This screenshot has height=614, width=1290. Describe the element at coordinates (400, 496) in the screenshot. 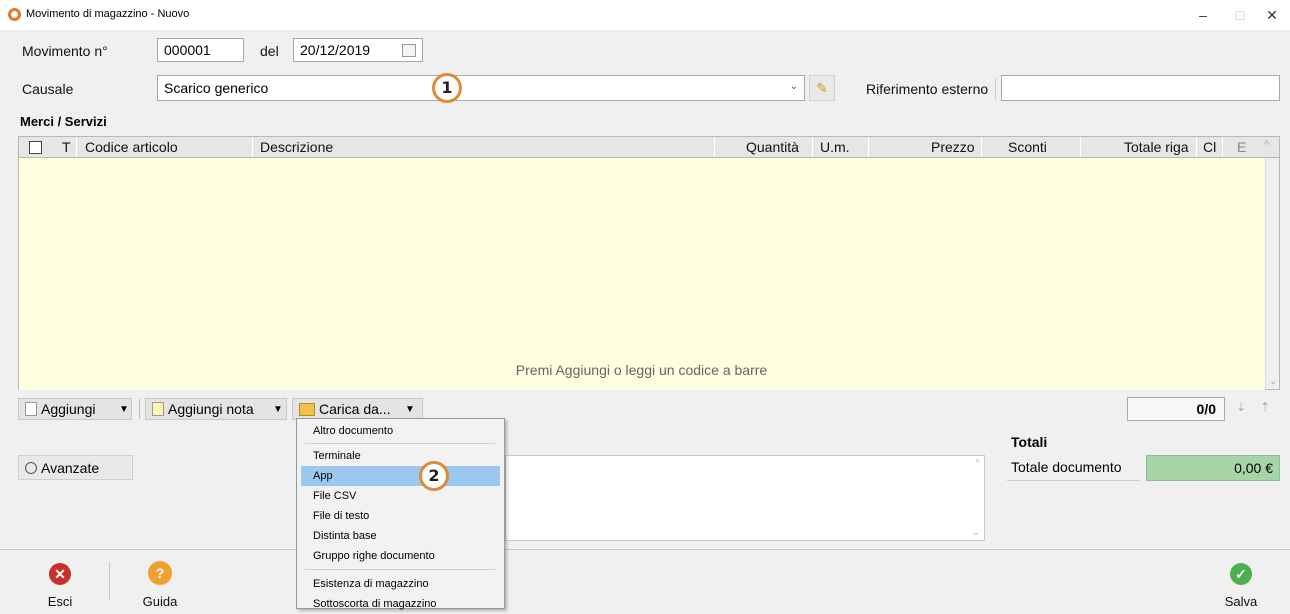

I see `menu-item-file-csv: File CSV` at that location.